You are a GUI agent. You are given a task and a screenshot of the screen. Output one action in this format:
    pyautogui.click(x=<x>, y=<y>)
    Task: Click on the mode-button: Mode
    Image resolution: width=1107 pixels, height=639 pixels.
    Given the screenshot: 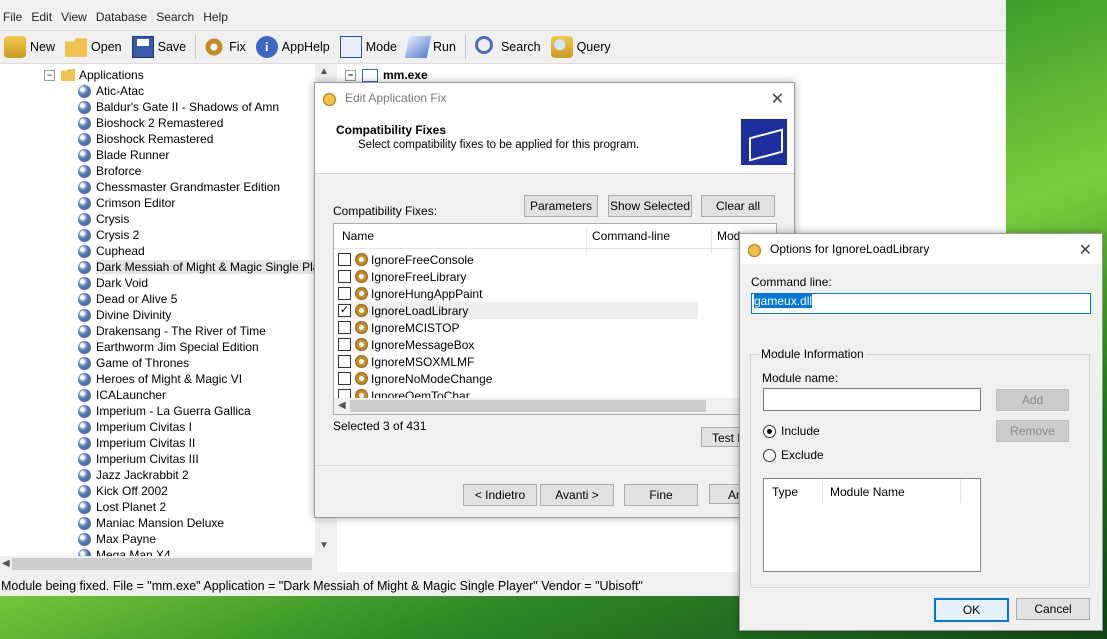 What is the action you would take?
    pyautogui.click(x=370, y=47)
    